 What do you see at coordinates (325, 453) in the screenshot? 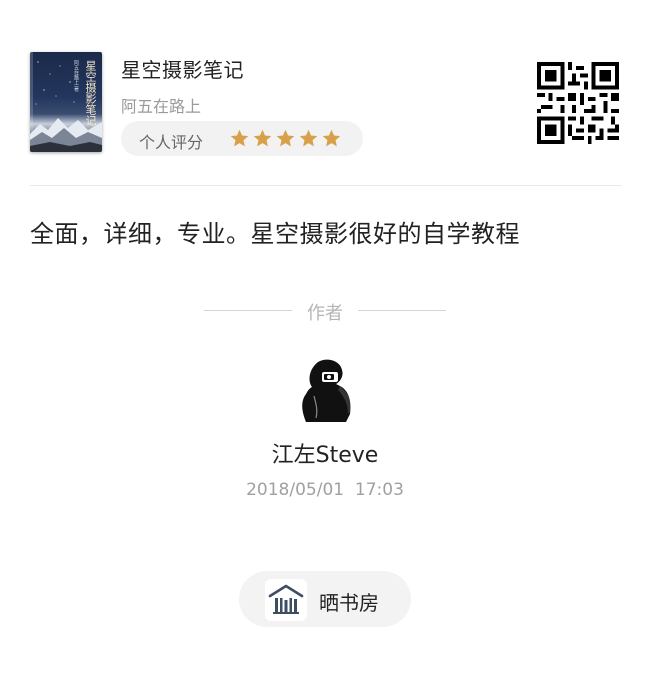
I see `author-name: 江左Steve` at bounding box center [325, 453].